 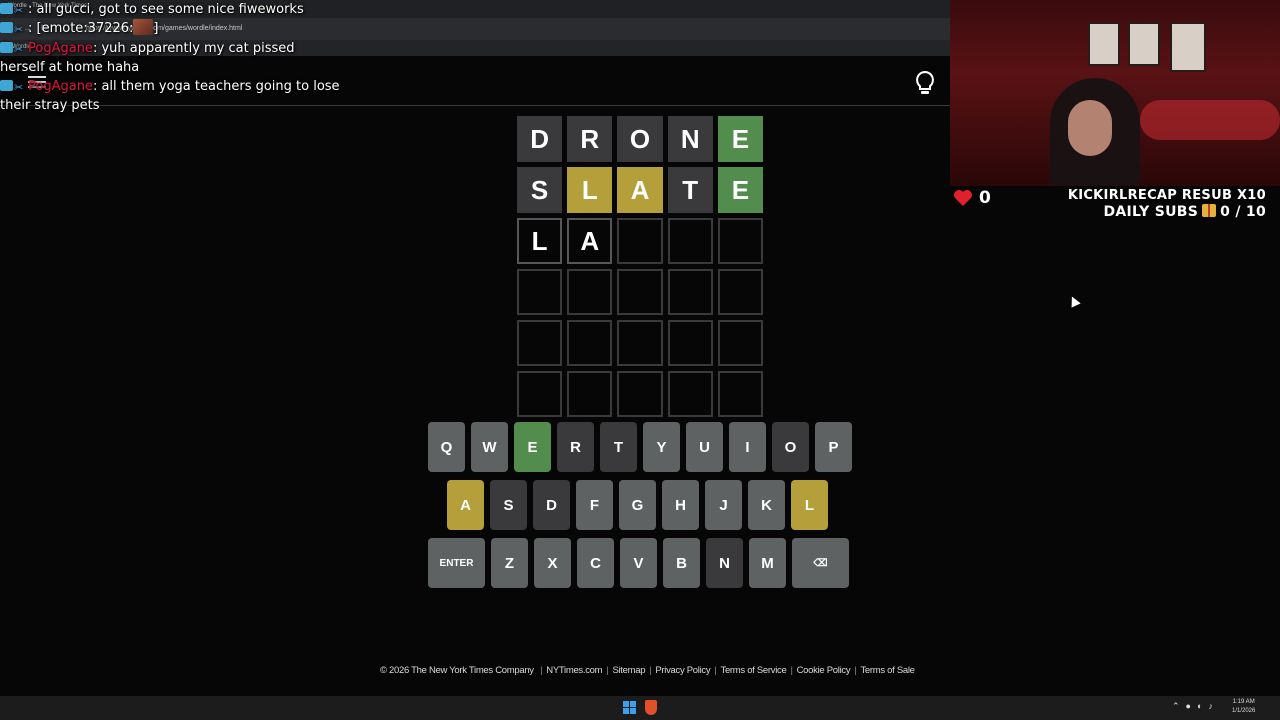 What do you see at coordinates (766, 505) in the screenshot?
I see `key-k: K` at bounding box center [766, 505].